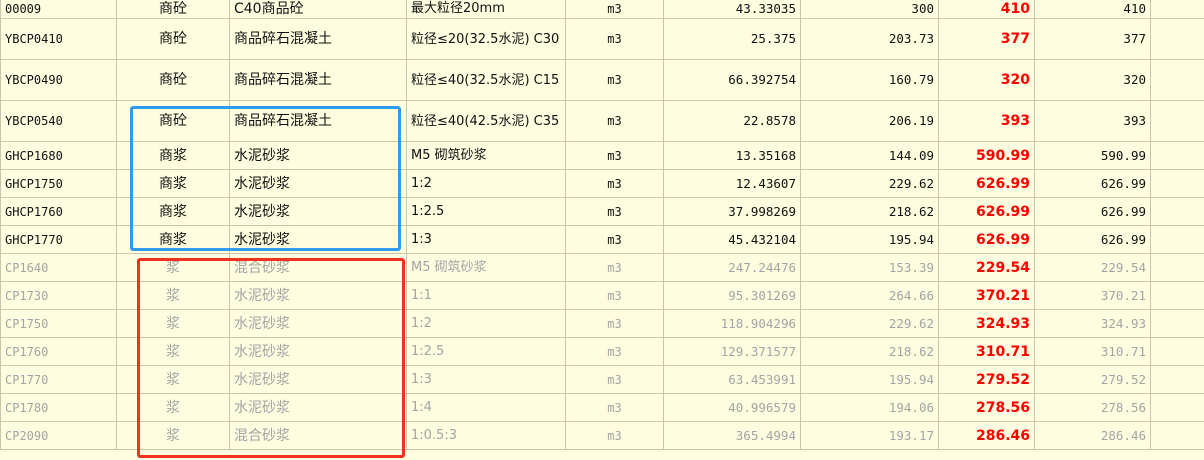 The image size is (1204, 460). I want to click on material-spec-cell: 1:4, so click(486, 407).